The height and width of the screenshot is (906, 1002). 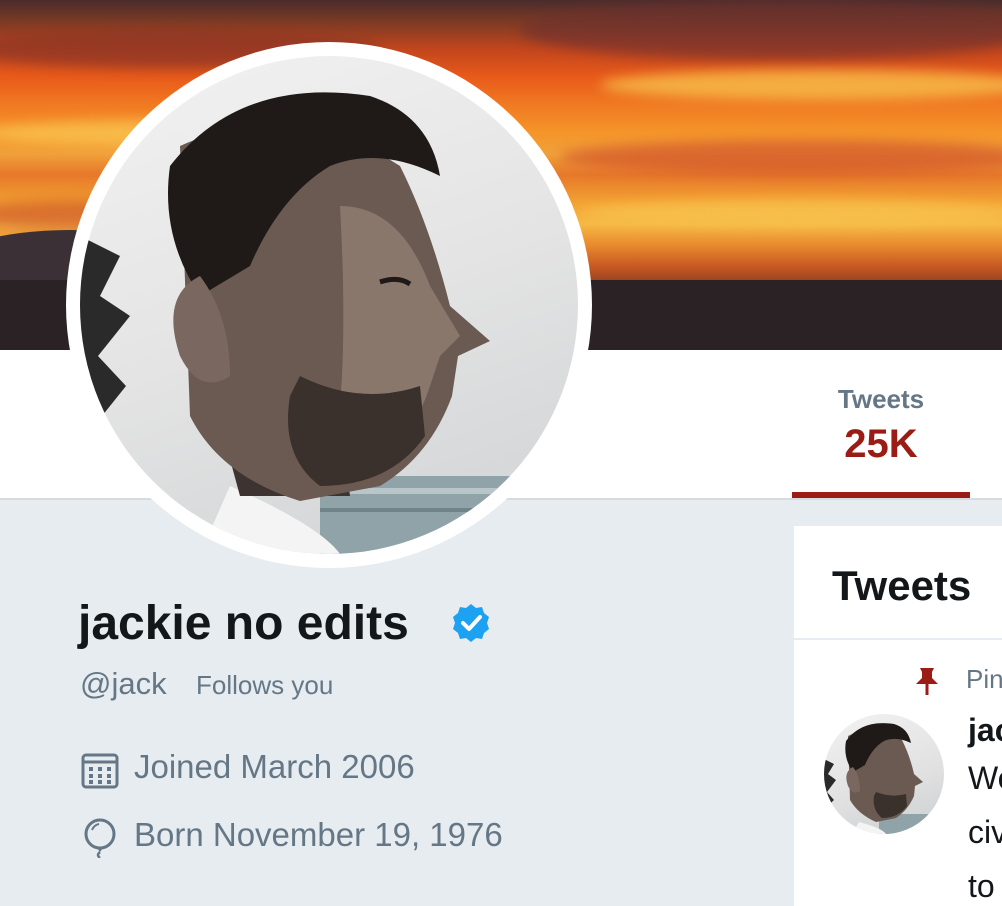 What do you see at coordinates (123, 684) in the screenshot?
I see `profile-handle: @jack` at bounding box center [123, 684].